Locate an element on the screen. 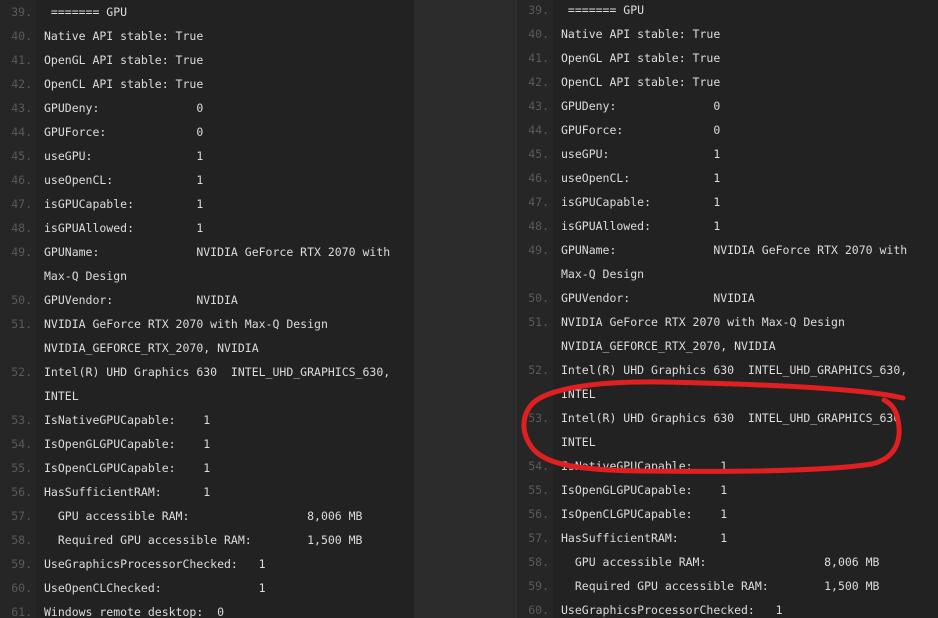 This screenshot has height=618, width=938. line-text: useGPU: 1 is located at coordinates (641, 154).